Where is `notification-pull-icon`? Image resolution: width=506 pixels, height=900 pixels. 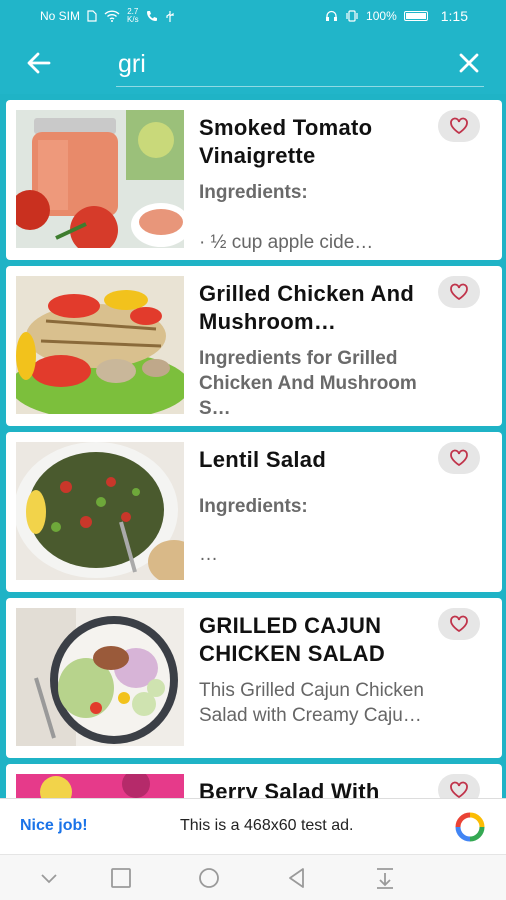 notification-pull-icon is located at coordinates (385, 878).